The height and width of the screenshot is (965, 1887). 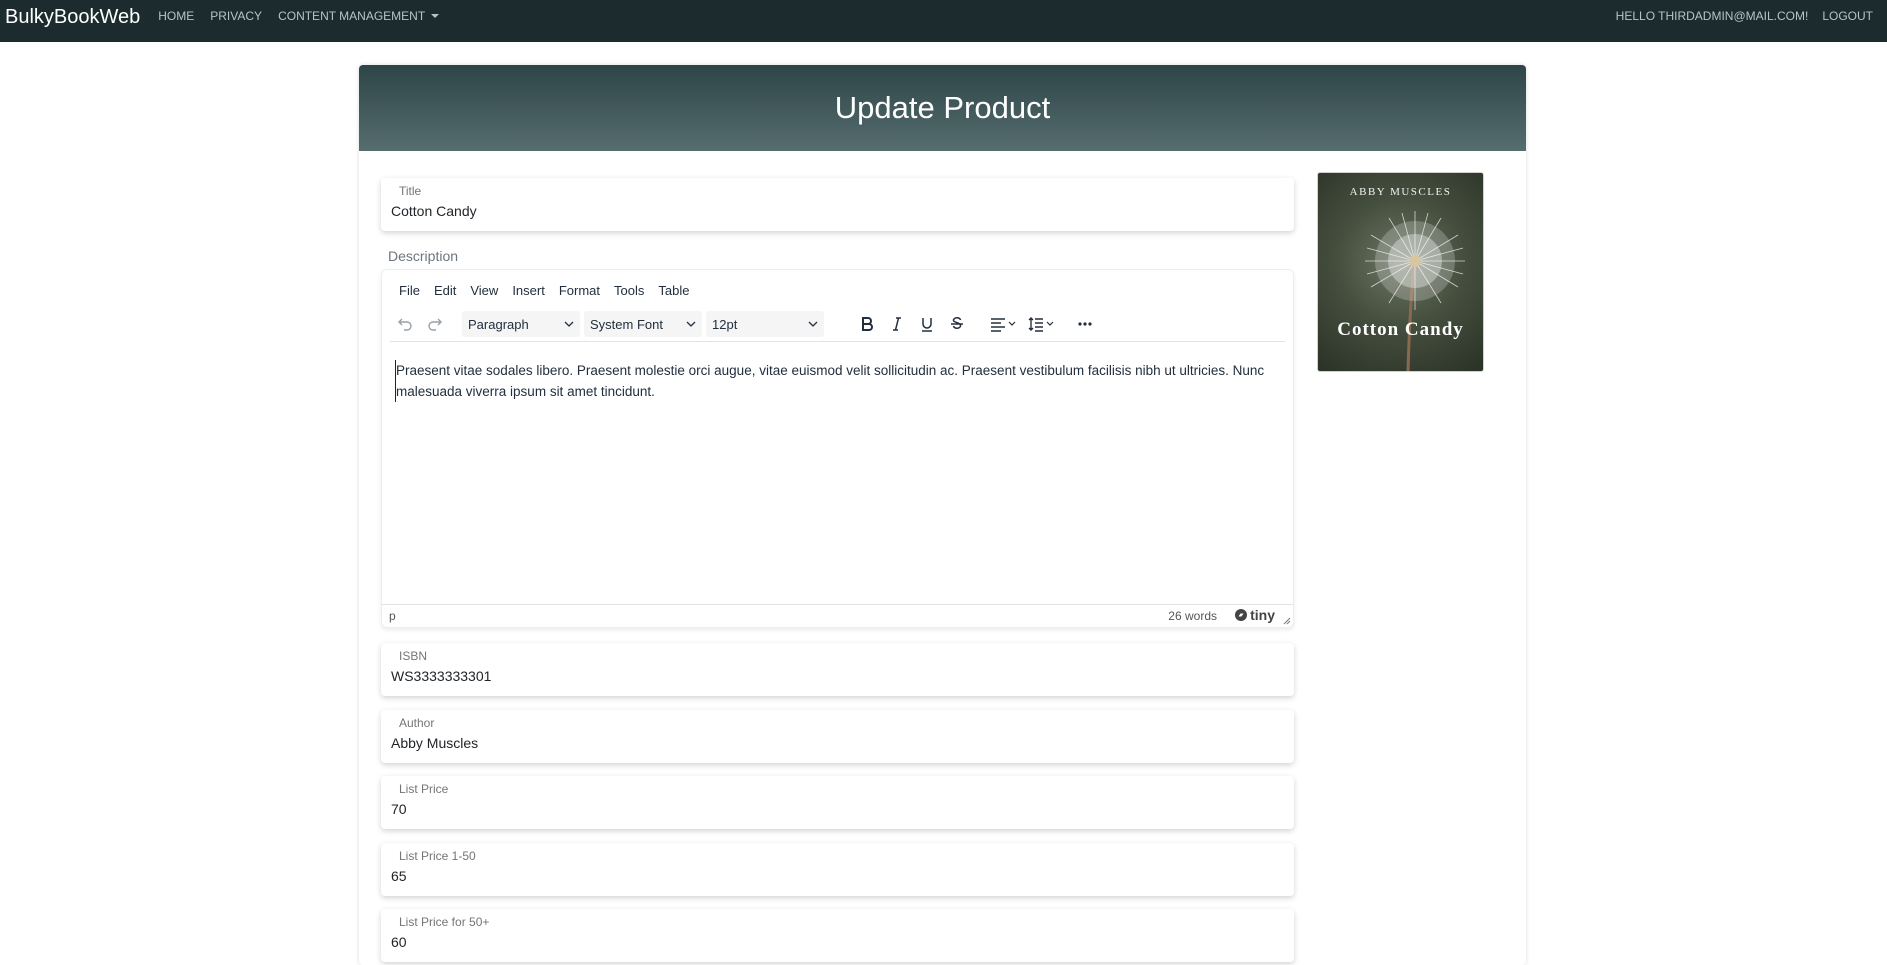 What do you see at coordinates (236, 16) in the screenshot?
I see `nav-privacy-link: Privacy` at bounding box center [236, 16].